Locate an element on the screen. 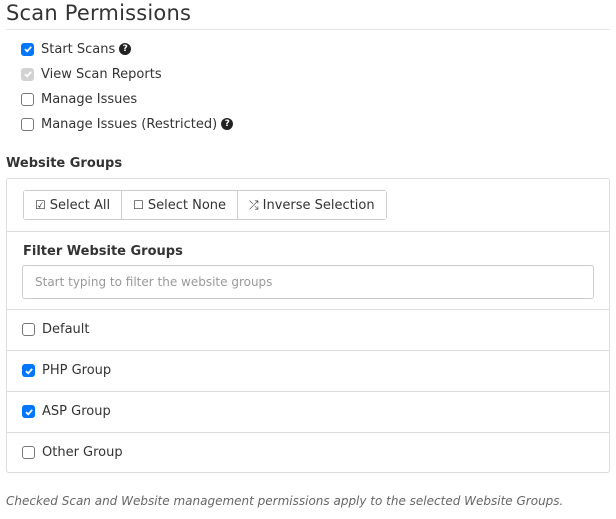 Image resolution: width=616 pixels, height=519 pixels. group-default: Default is located at coordinates (56, 329).